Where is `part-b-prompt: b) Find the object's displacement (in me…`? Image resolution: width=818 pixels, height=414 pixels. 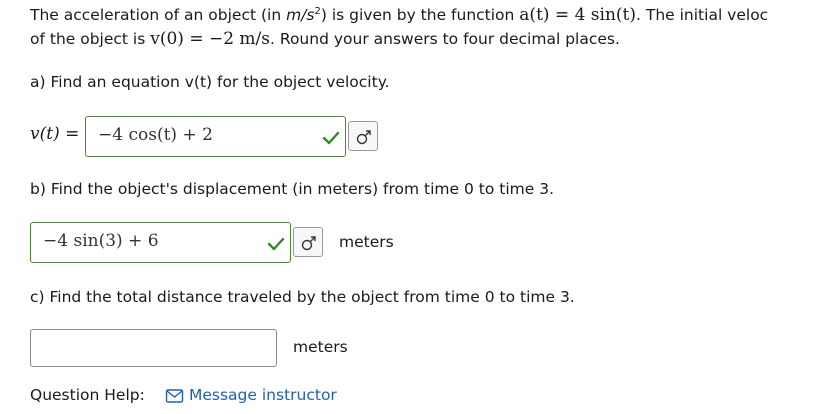 part-b-prompt: b) Find the object's displacement (in me… is located at coordinates (292, 189).